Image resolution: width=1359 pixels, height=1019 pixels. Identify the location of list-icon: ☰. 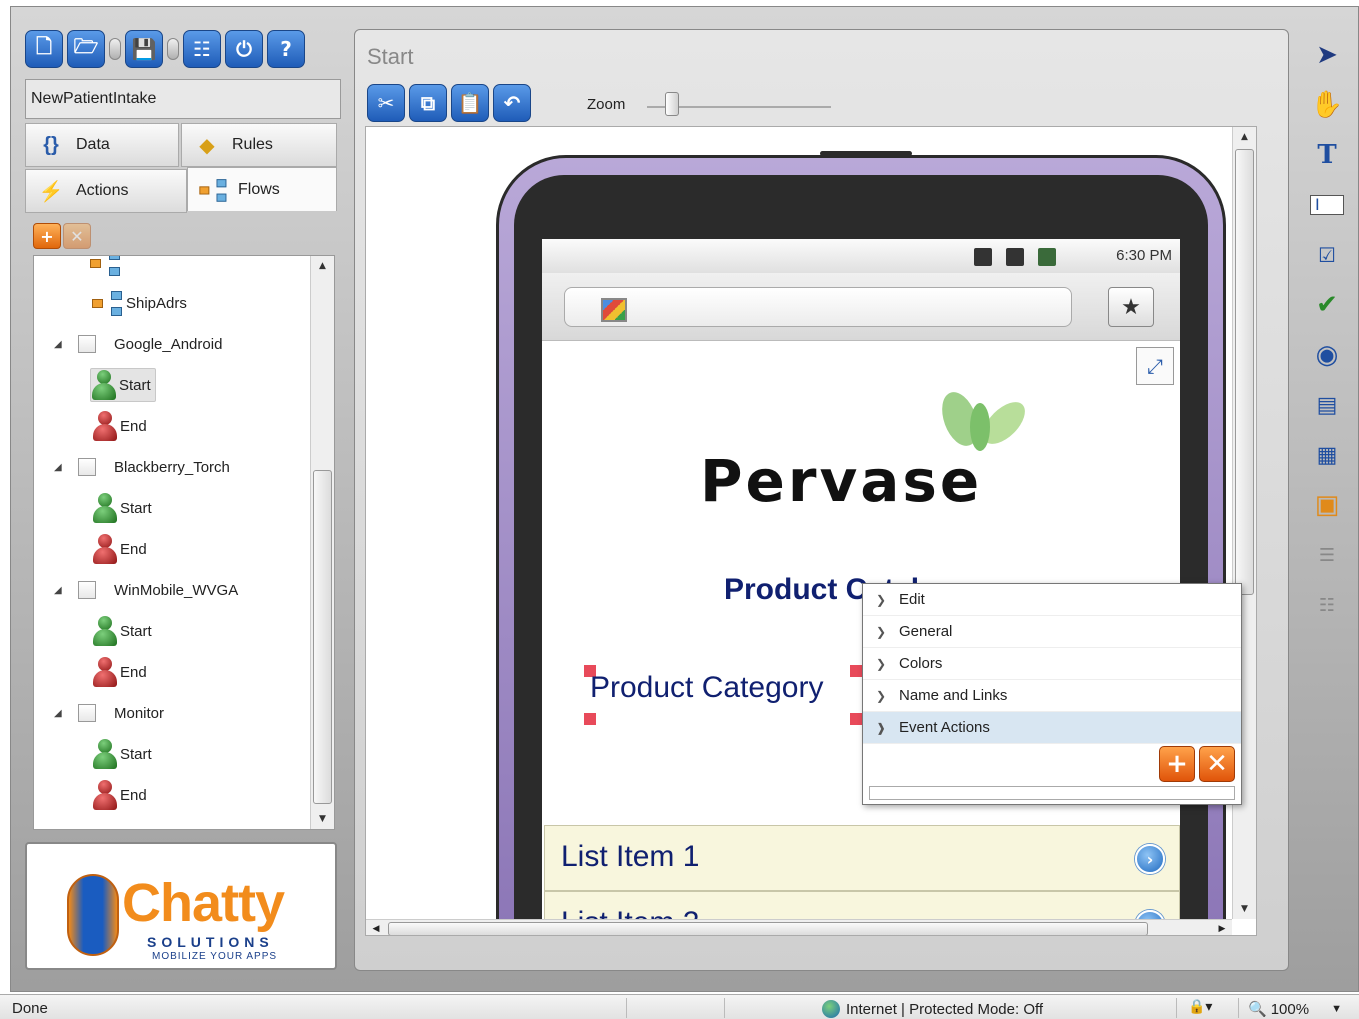
(1327, 555).